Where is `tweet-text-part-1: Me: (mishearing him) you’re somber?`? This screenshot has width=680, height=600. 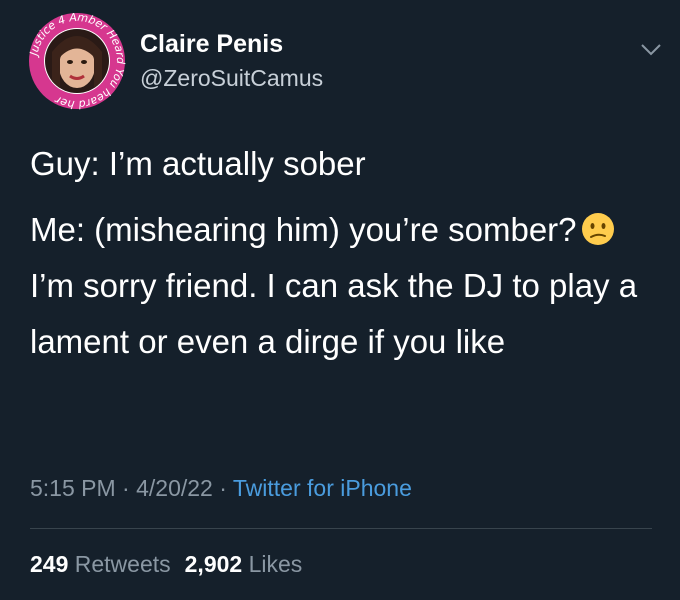
tweet-text-part-1: Me: (mishearing him) you’re somber? is located at coordinates (303, 229).